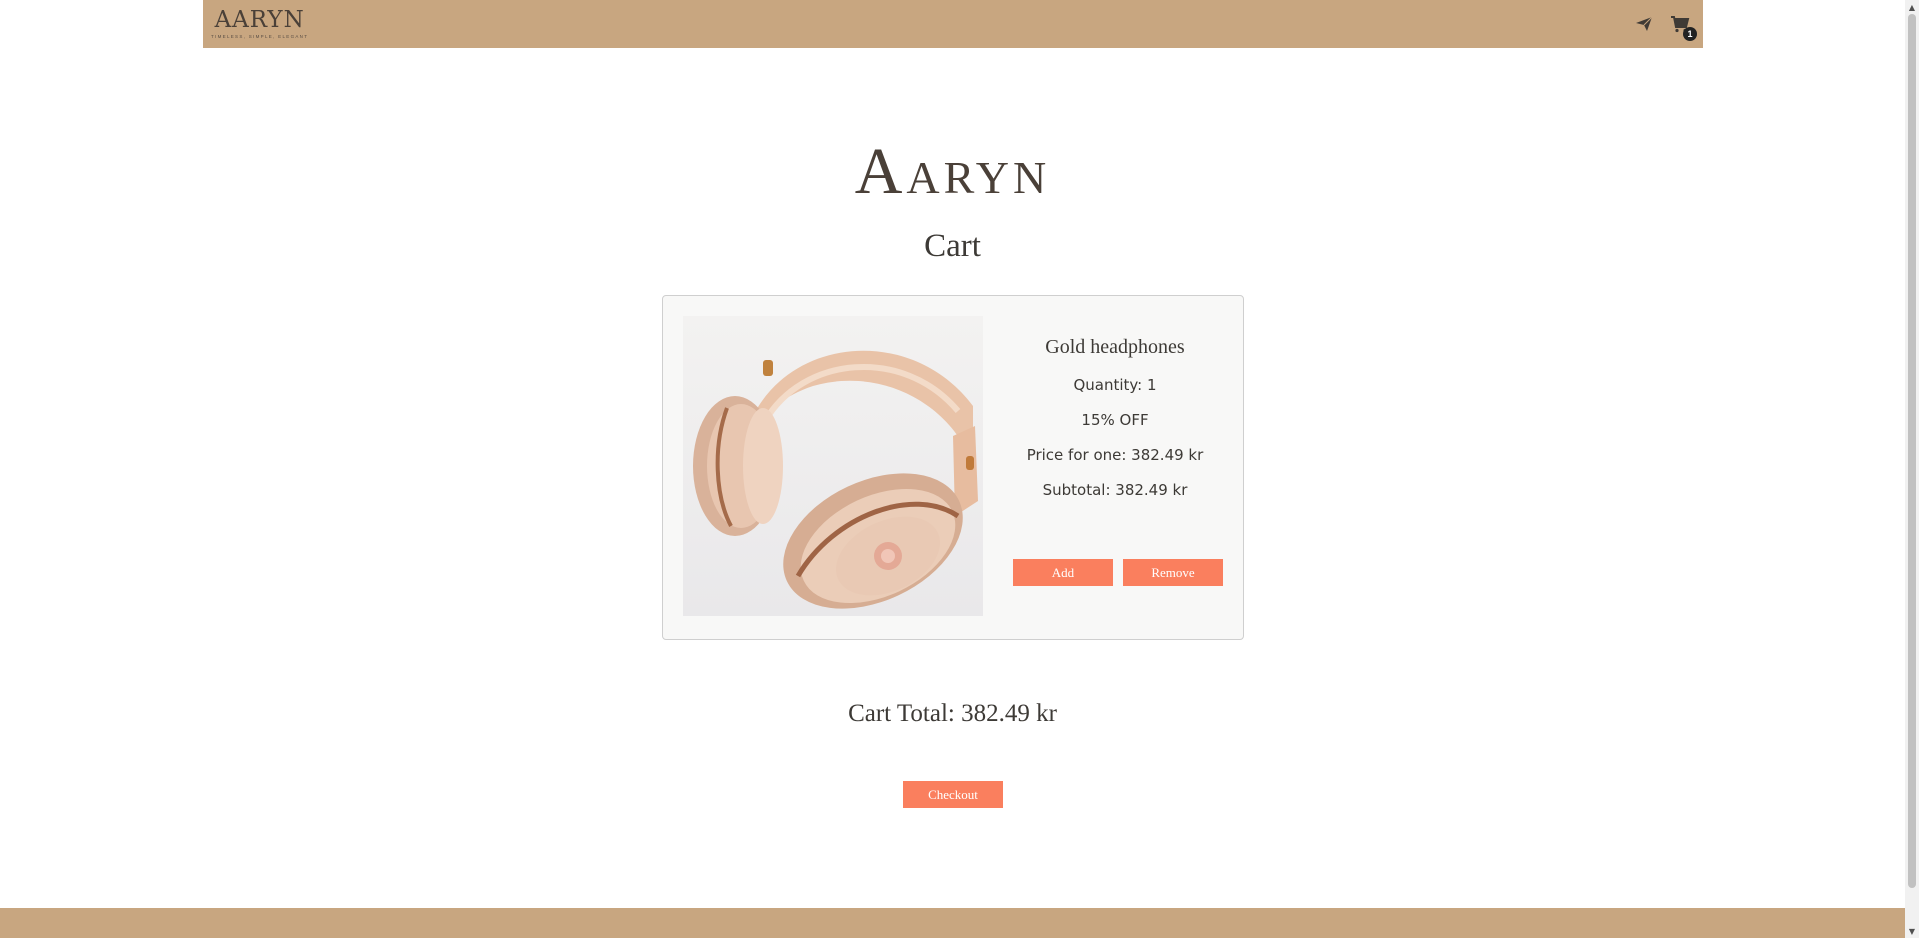  What do you see at coordinates (1173, 572) in the screenshot?
I see `remove-button: Remove` at bounding box center [1173, 572].